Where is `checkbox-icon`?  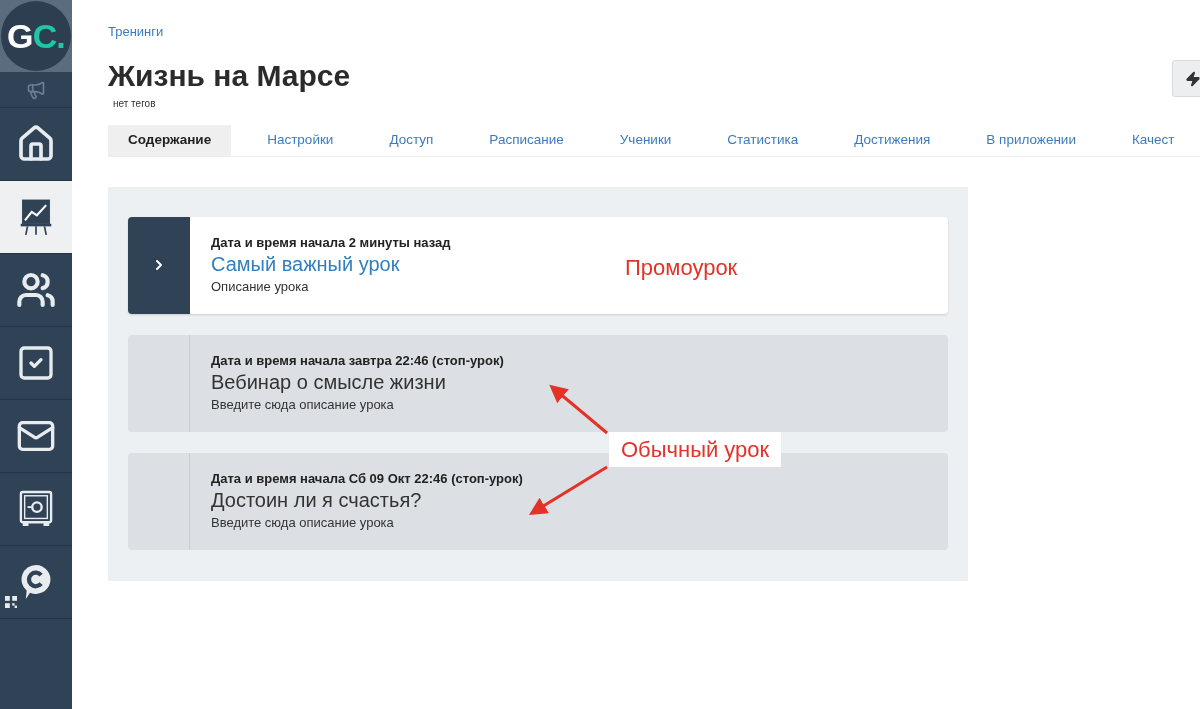
checkbox-icon is located at coordinates (36, 363).